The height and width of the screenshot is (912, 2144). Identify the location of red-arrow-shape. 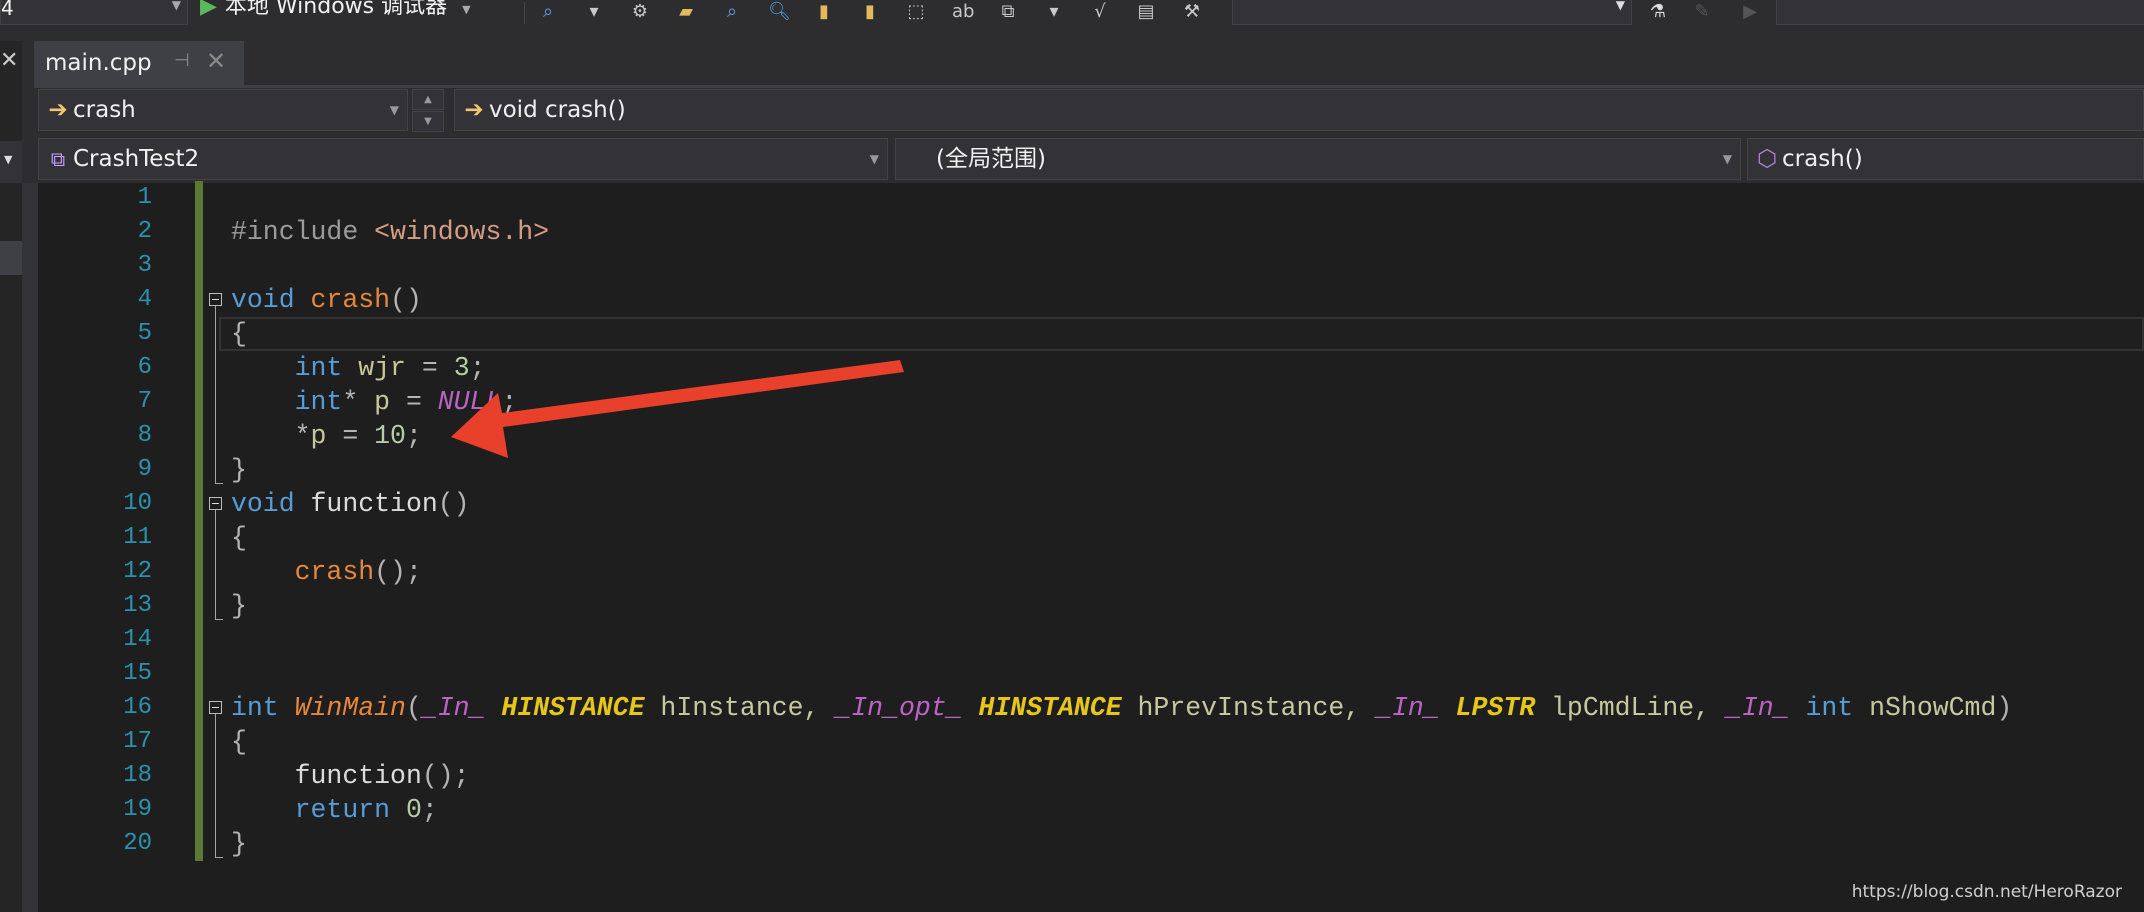
(677, 409).